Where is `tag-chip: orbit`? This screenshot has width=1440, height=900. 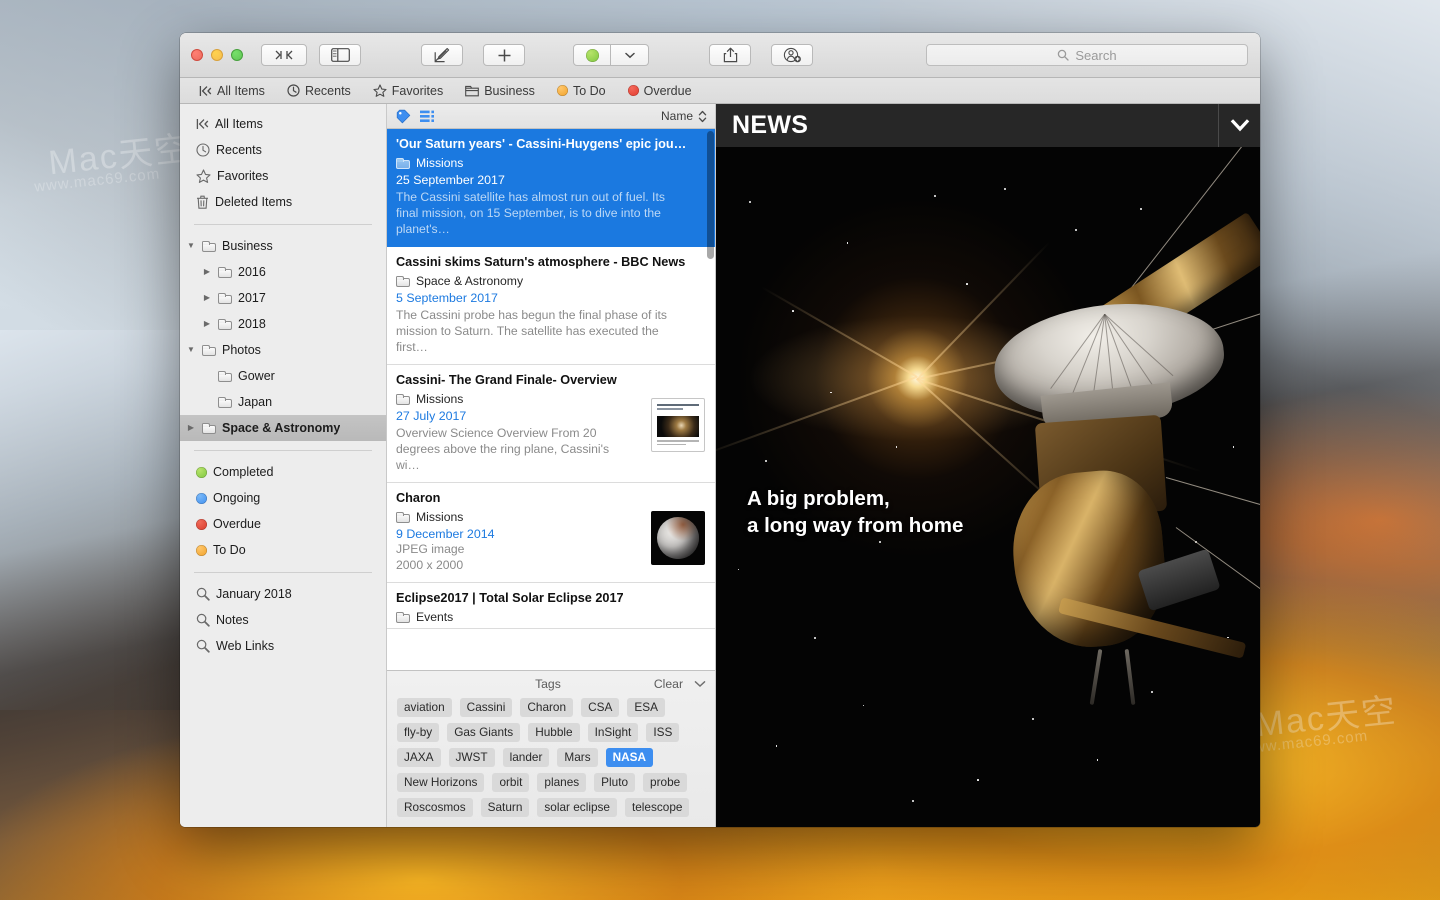 tag-chip: orbit is located at coordinates (511, 782).